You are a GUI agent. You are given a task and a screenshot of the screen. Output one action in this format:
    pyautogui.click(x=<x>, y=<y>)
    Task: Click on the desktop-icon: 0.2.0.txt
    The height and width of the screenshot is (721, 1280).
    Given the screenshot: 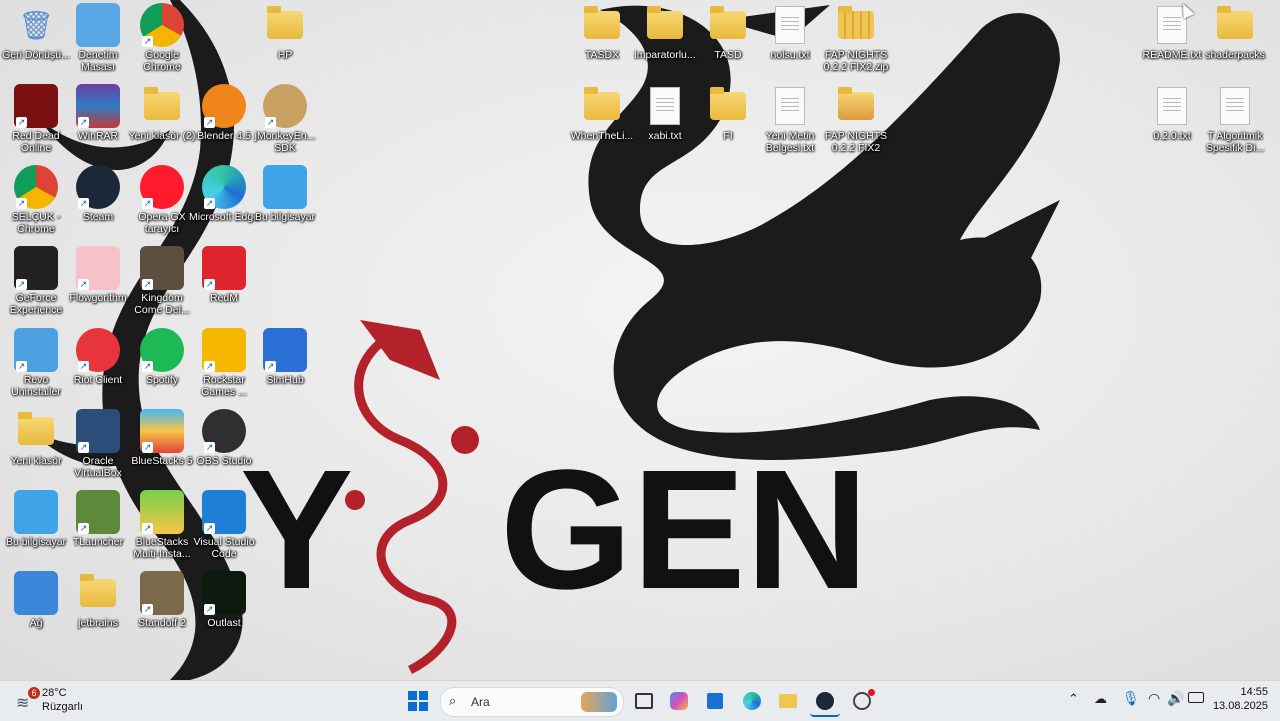 What is the action you would take?
    pyautogui.click(x=1172, y=123)
    